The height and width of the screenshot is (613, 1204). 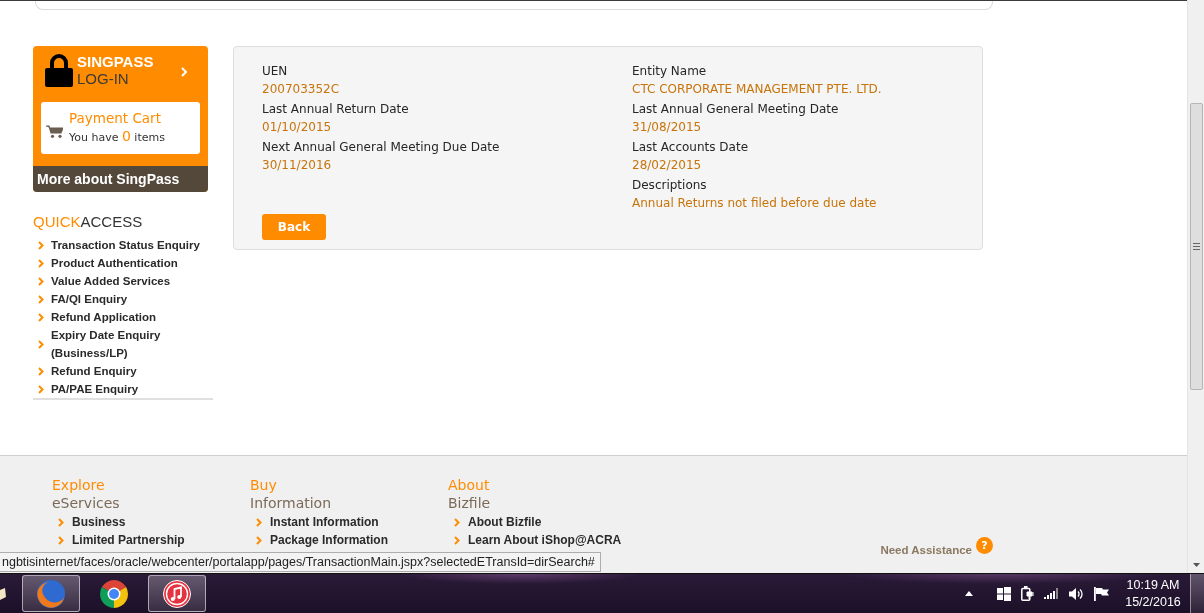 What do you see at coordinates (114, 263) in the screenshot?
I see `quick-access-link: Product Authentication` at bounding box center [114, 263].